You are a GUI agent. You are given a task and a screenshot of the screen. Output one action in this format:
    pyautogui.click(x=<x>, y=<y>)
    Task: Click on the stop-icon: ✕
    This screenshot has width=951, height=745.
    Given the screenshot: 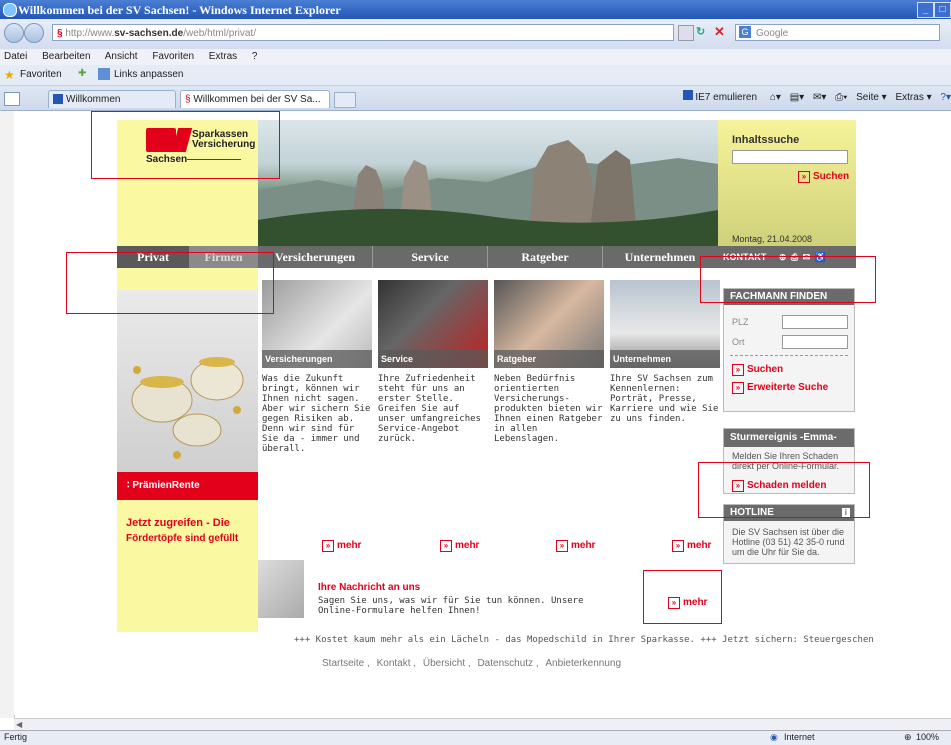 What is the action you would take?
    pyautogui.click(x=721, y=31)
    